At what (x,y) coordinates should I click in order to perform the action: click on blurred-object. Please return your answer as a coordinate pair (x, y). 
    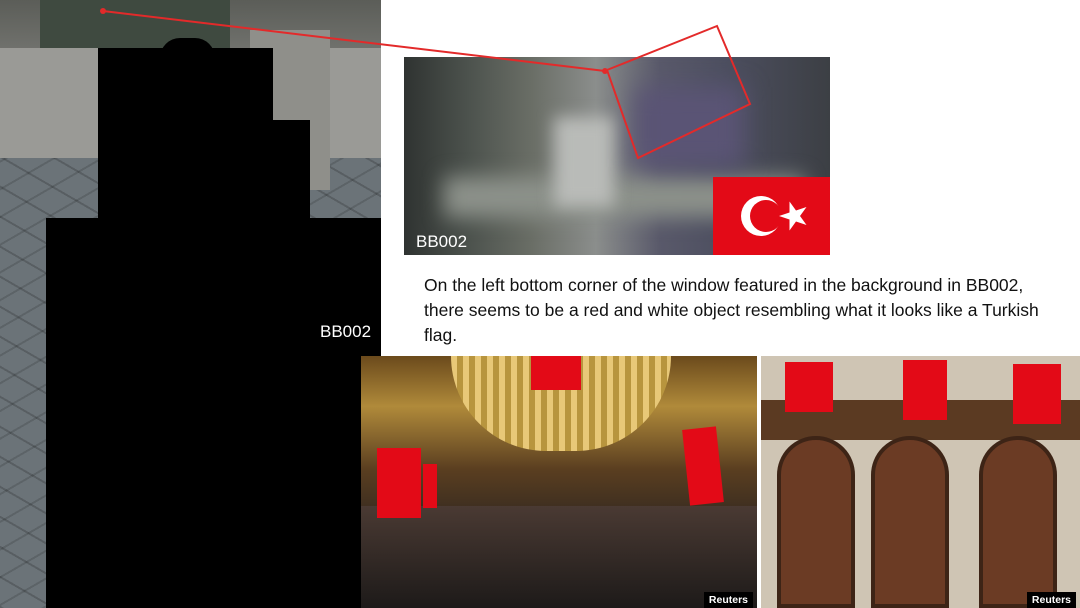
    Looking at the image, I should click on (689, 127).